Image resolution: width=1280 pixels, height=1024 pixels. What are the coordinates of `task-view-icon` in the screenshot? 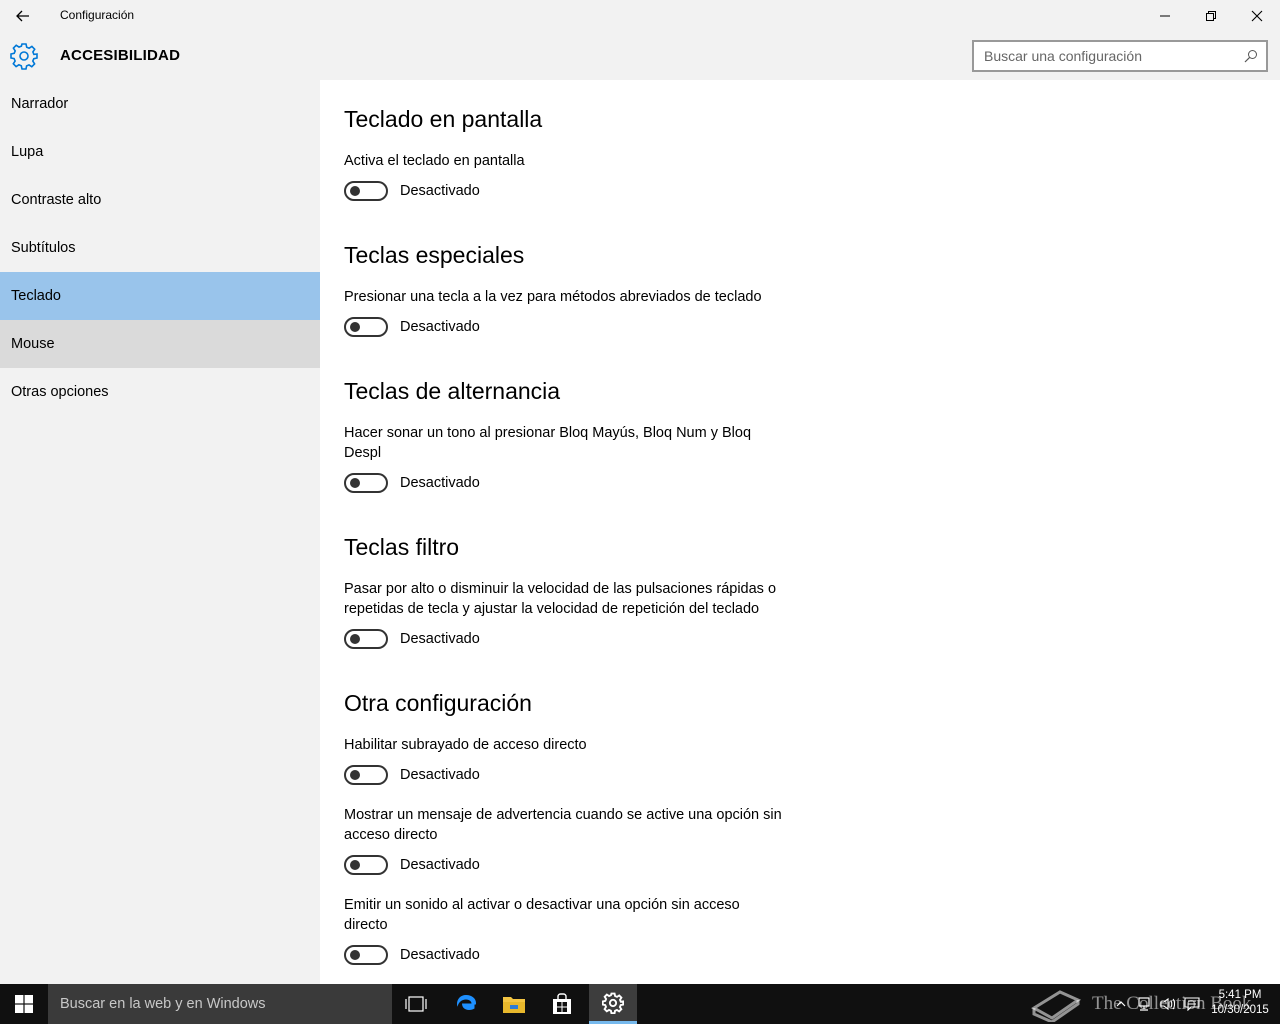 It's located at (416, 1004).